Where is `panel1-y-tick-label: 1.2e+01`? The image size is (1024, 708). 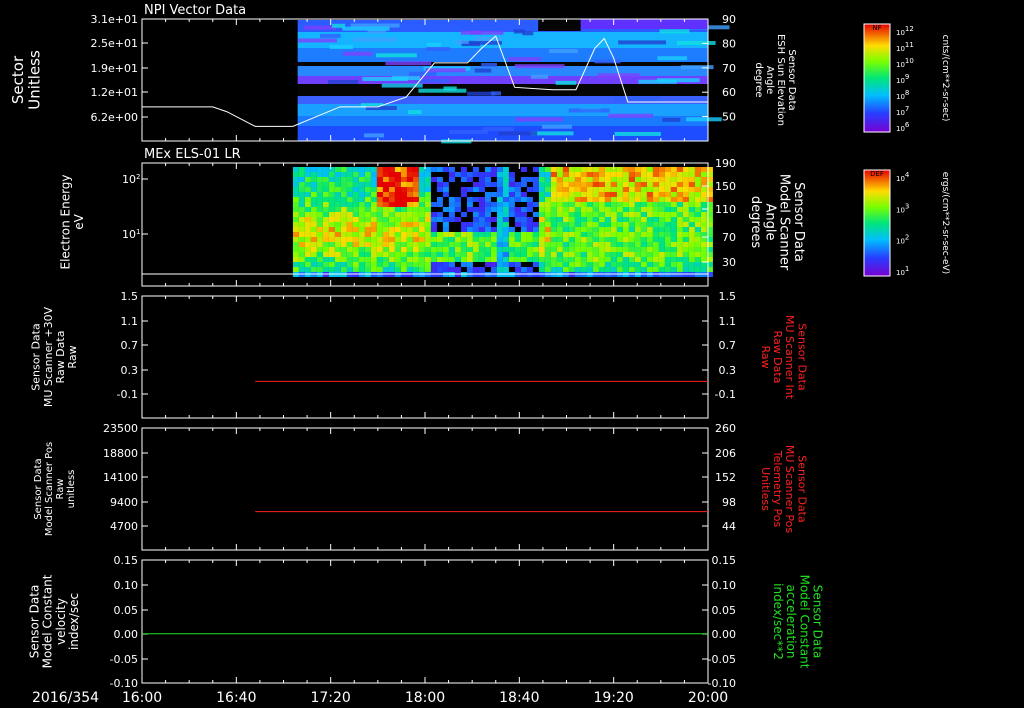
panel1-y-tick-label: 1.2e+01 is located at coordinates (114, 92).